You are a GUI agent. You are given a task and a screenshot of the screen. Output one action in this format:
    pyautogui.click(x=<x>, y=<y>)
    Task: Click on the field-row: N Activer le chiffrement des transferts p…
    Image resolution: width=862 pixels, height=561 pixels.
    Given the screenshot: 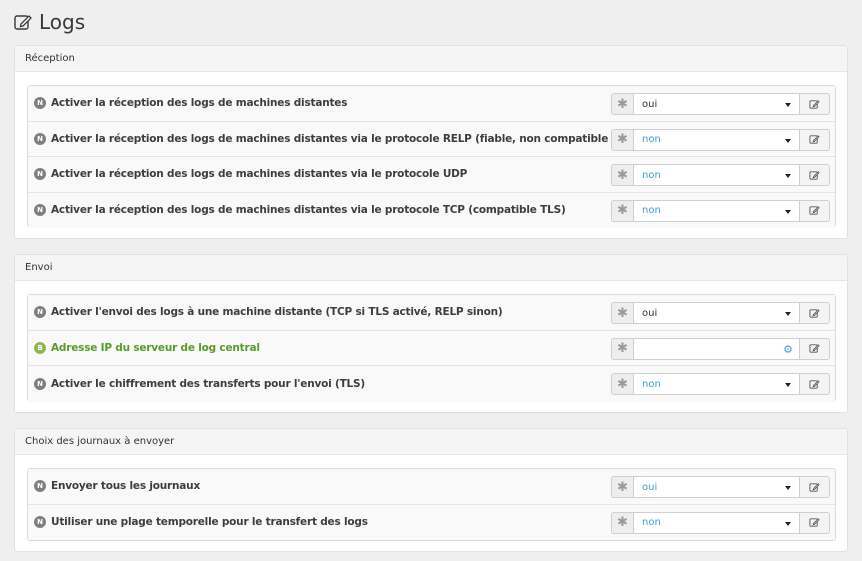 What is the action you would take?
    pyautogui.click(x=431, y=384)
    